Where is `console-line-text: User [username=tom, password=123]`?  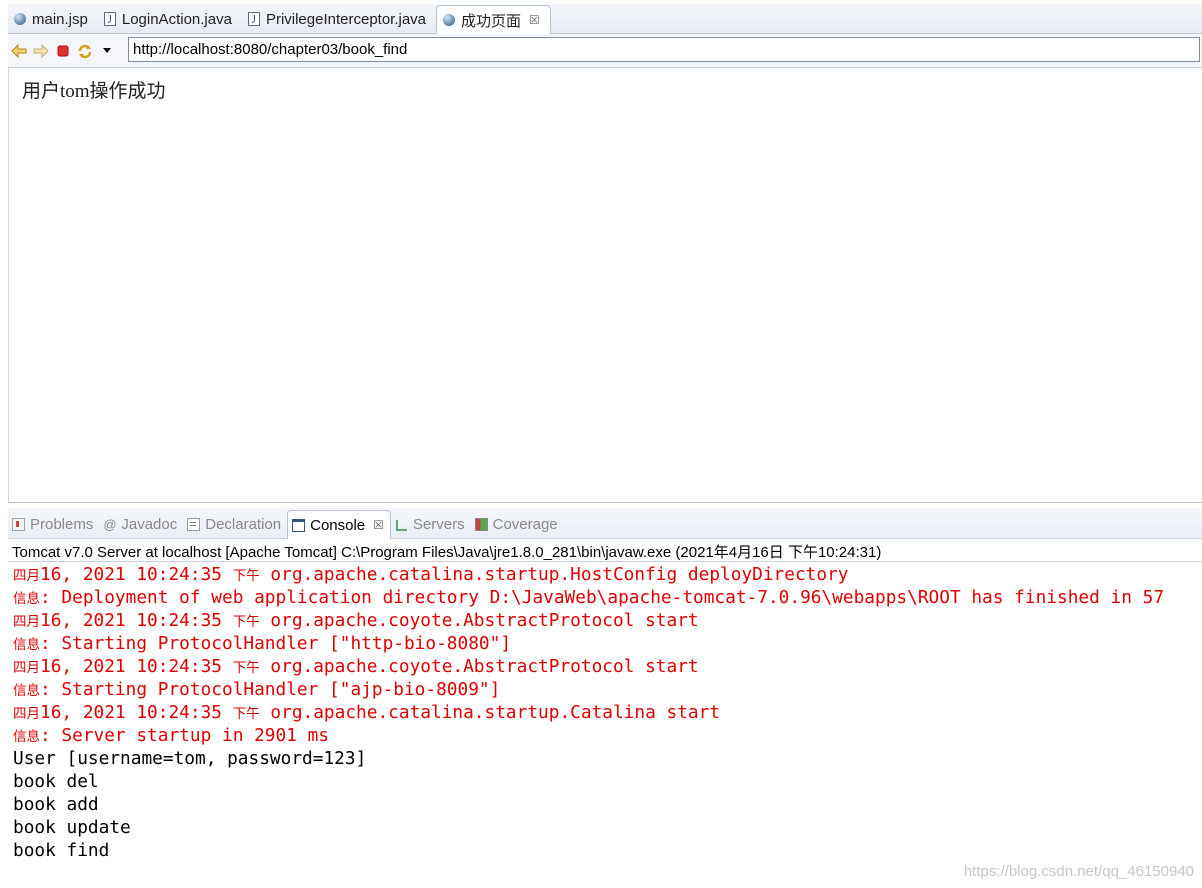
console-line-text: User [username=tom, password=123] is located at coordinates (190, 758).